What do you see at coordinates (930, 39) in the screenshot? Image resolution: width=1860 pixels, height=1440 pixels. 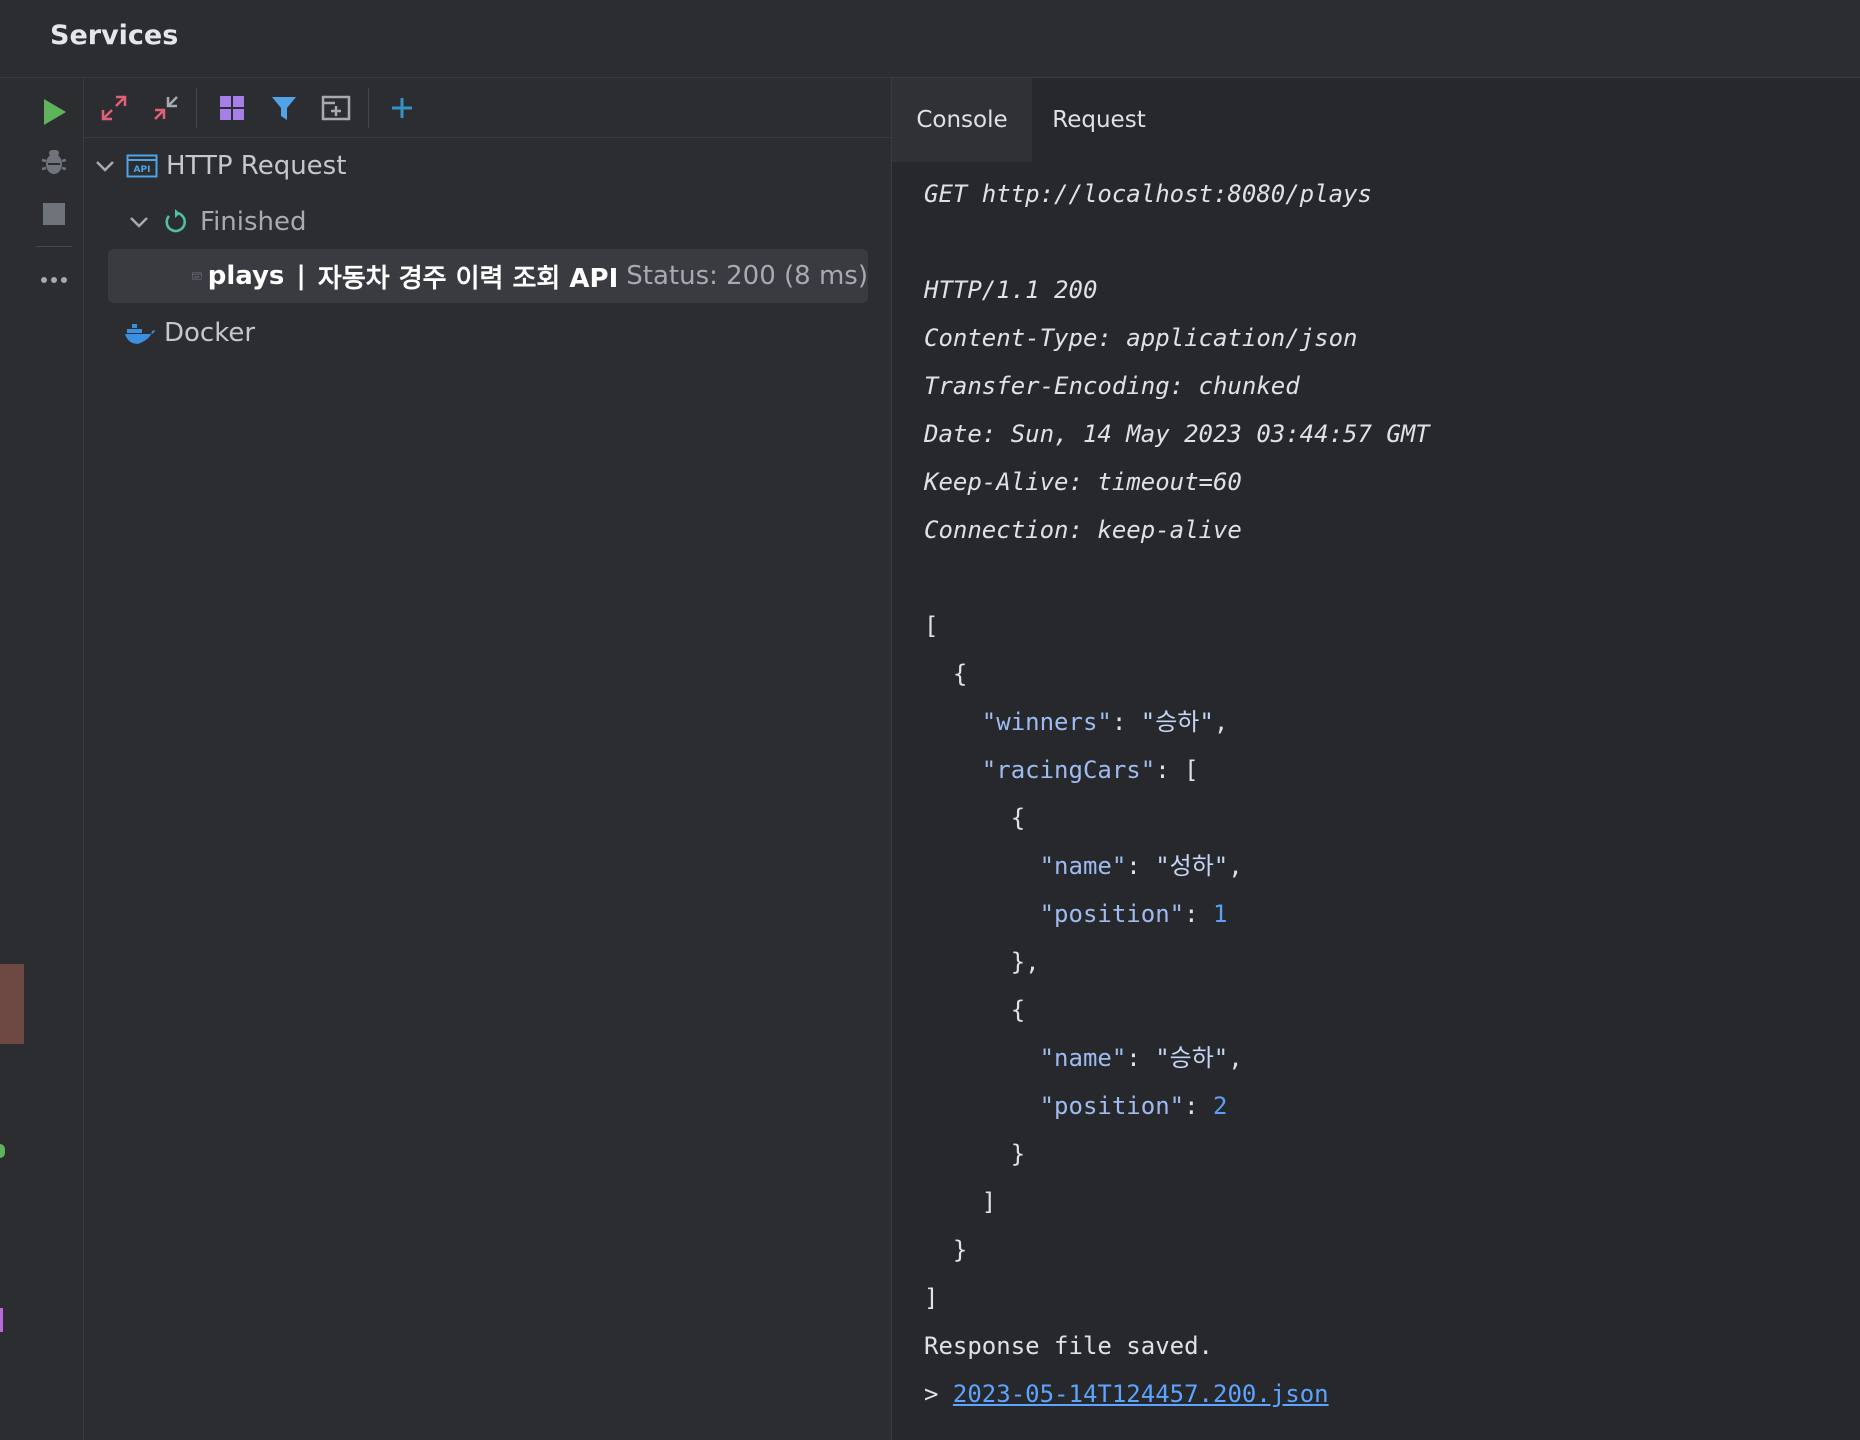 I see `titlebar: Services` at bounding box center [930, 39].